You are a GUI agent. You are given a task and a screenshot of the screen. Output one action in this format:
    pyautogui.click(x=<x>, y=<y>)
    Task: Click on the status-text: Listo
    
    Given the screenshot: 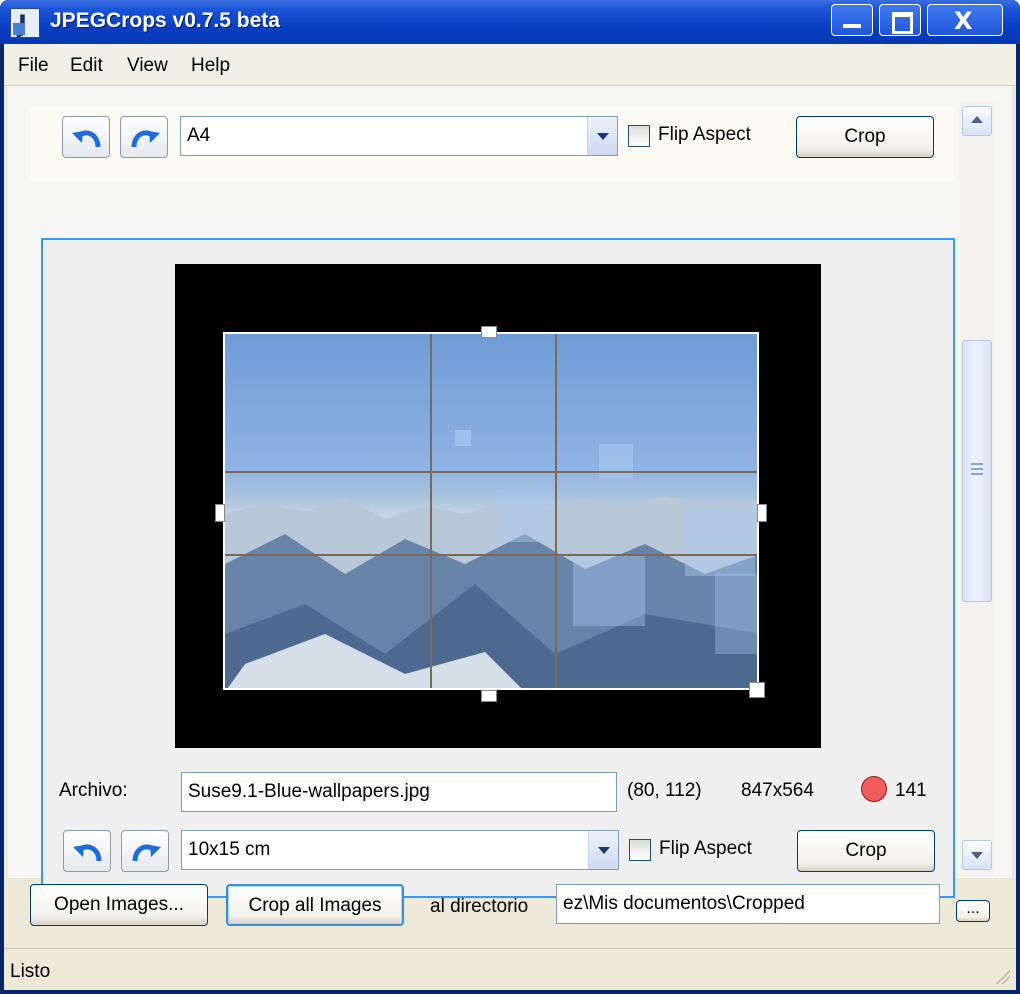 What is the action you would take?
    pyautogui.click(x=30, y=971)
    